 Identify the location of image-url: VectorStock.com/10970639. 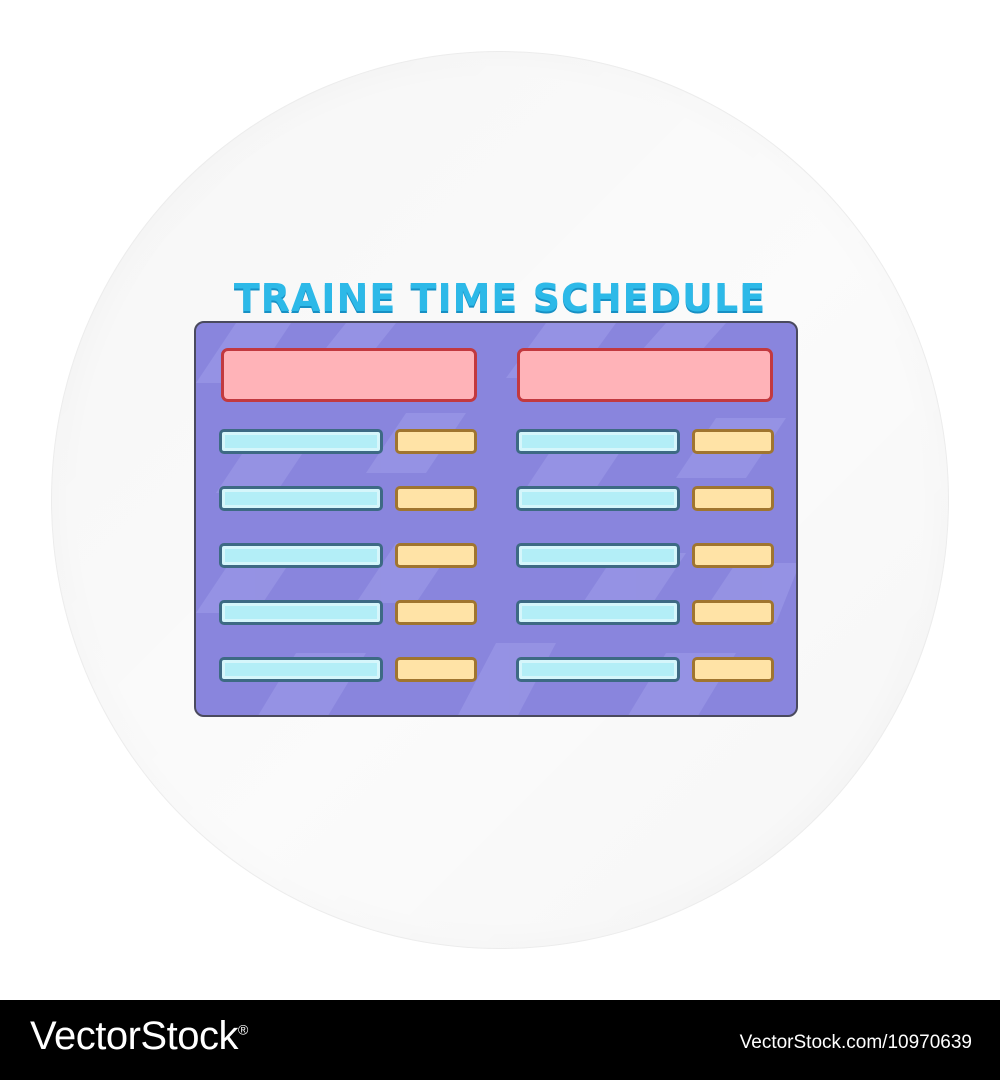
(856, 1043).